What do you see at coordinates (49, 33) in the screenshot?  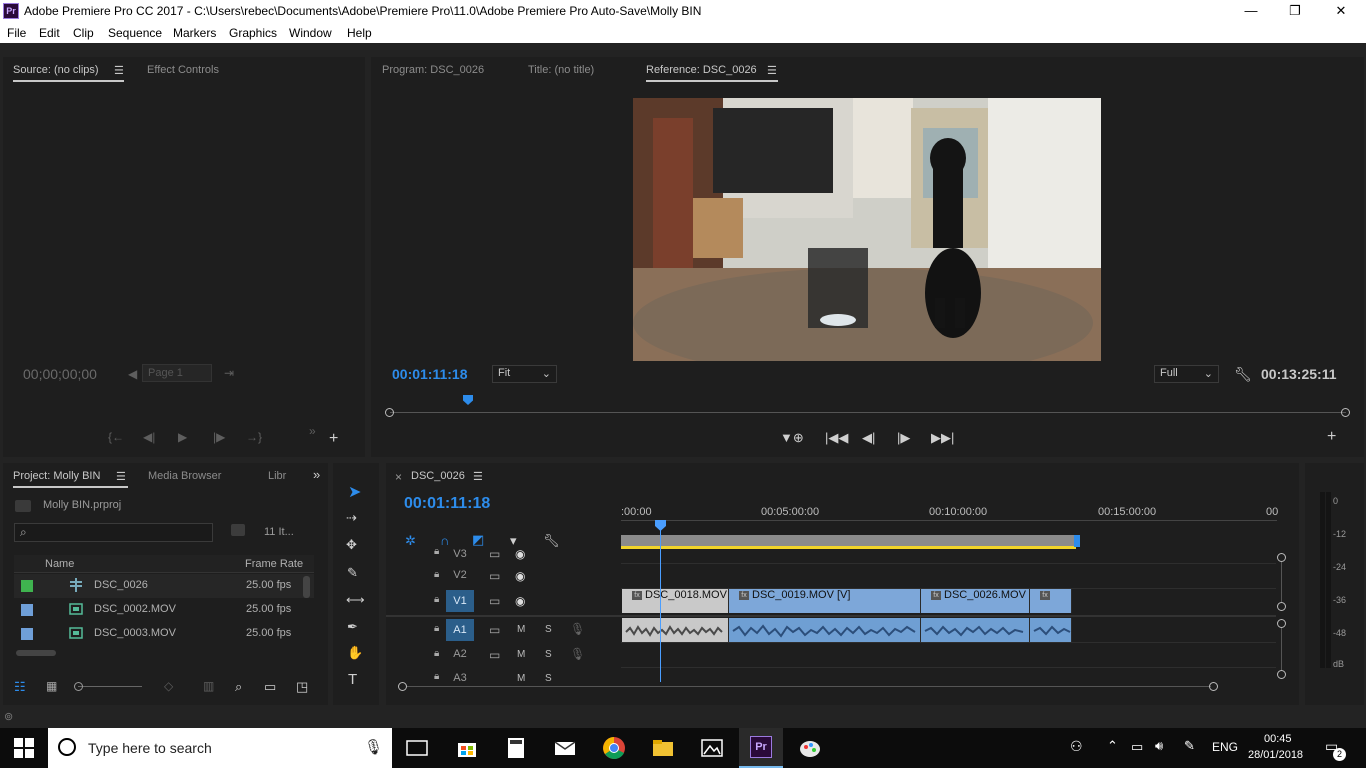 I see `menu-edit: Edit` at bounding box center [49, 33].